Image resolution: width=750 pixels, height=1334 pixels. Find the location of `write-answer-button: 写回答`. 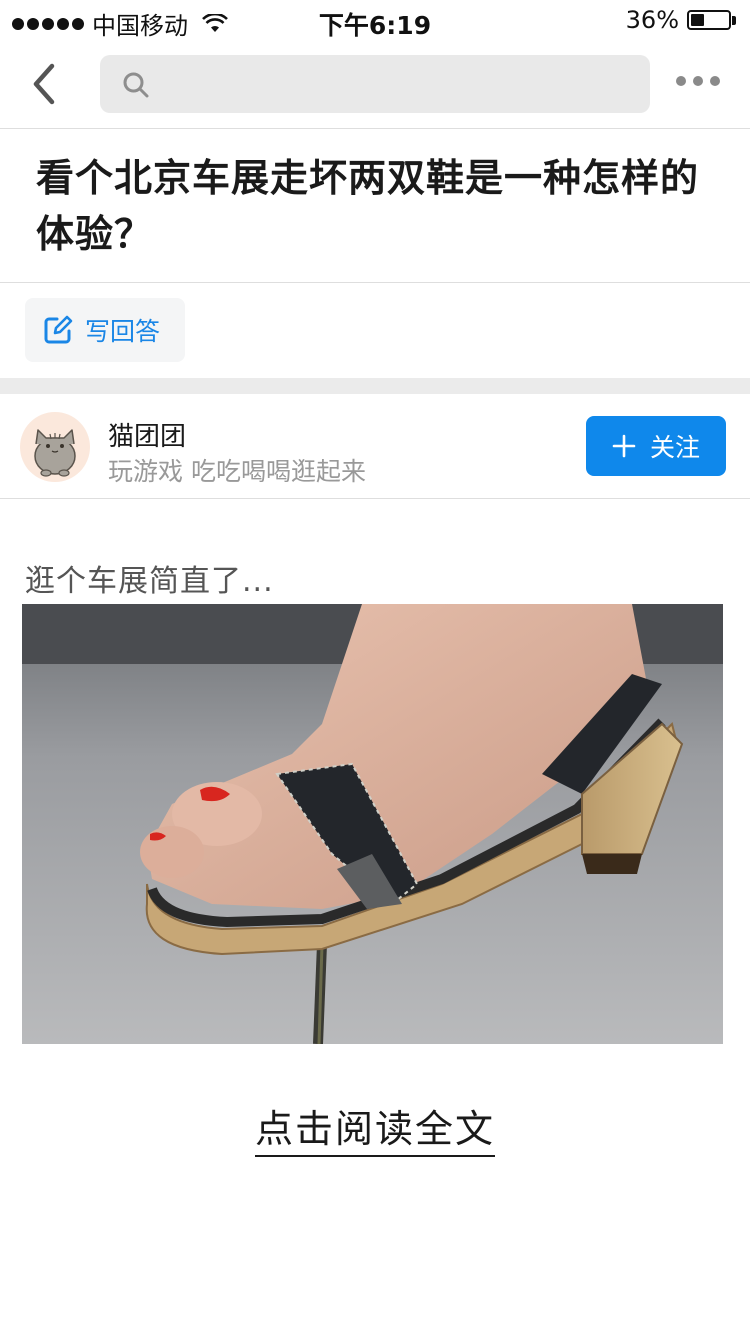

write-answer-button: 写回答 is located at coordinates (105, 330).